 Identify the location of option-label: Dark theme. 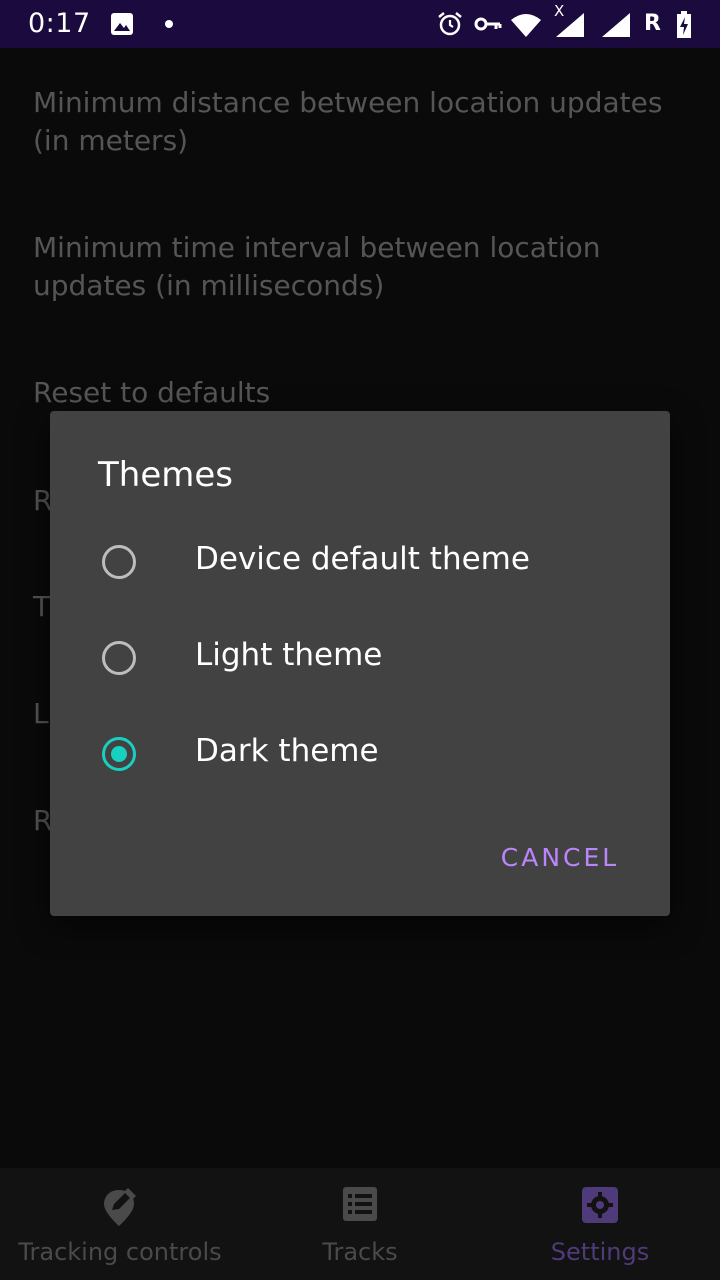
(287, 751).